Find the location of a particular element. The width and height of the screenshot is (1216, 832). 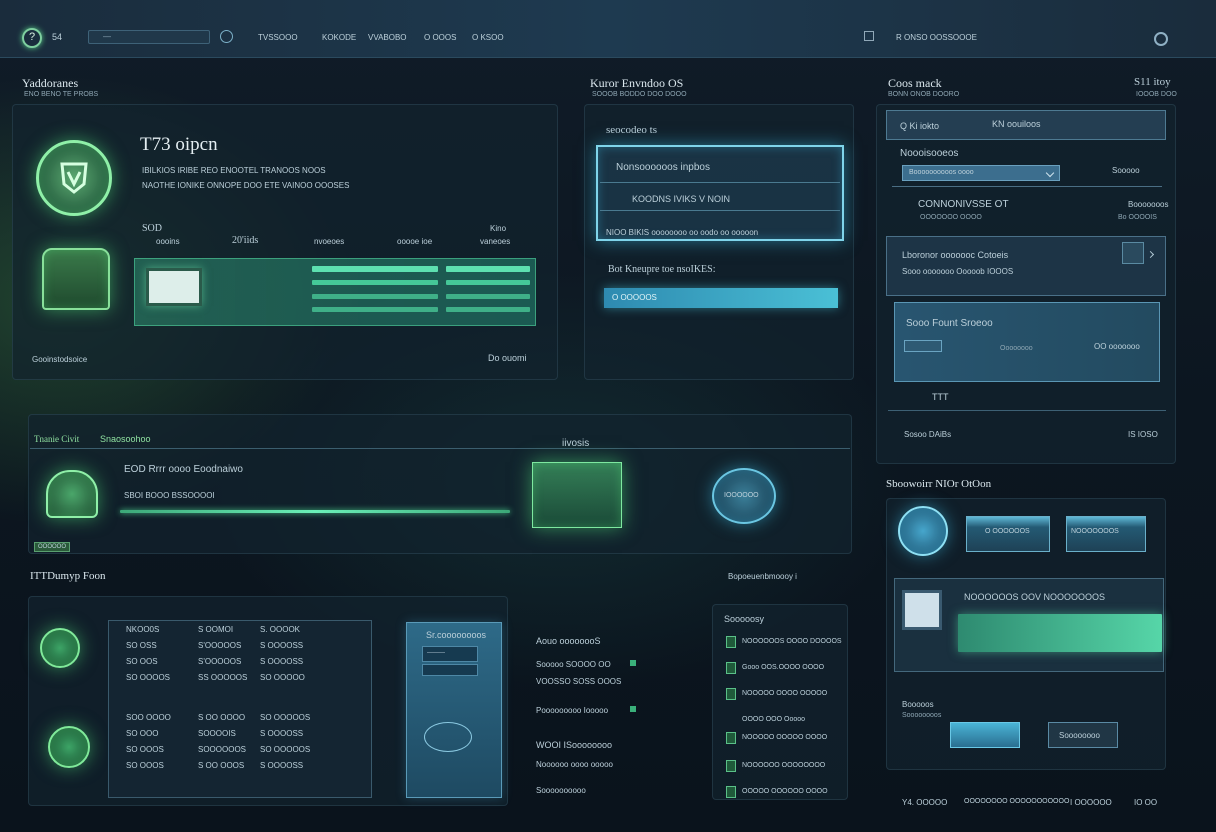

panel-c-cont-sub: OOOOOOO OOOO is located at coordinates (951, 217).